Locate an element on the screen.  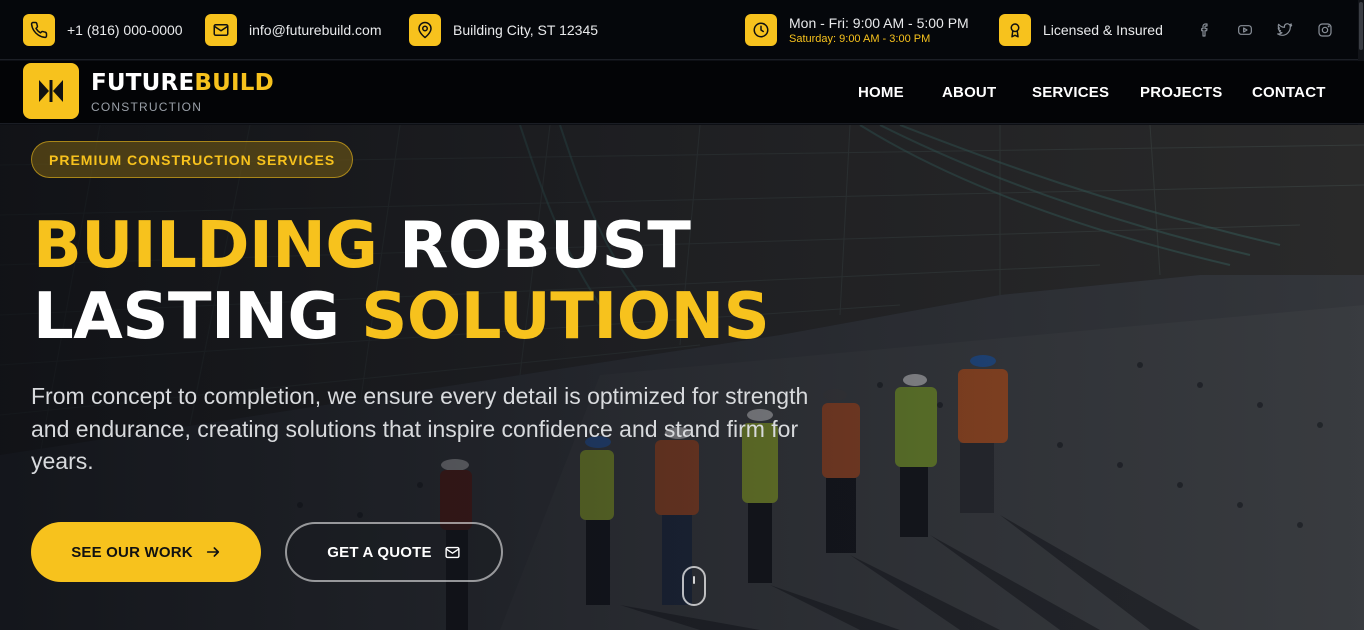
headline-word-robust: ROBUST is located at coordinates (545, 246).